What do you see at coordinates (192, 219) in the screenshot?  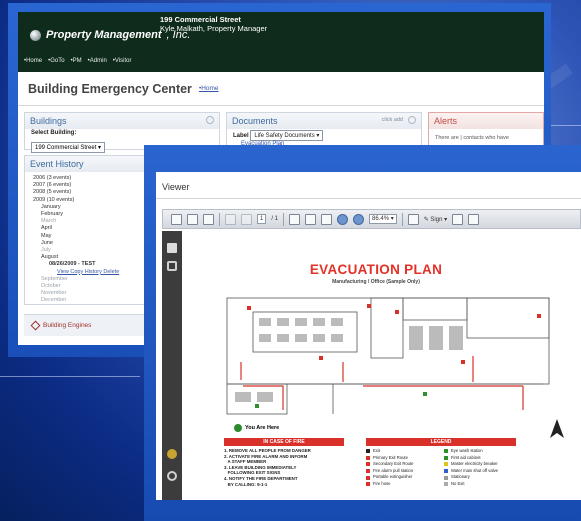 I see `save-icon` at bounding box center [192, 219].